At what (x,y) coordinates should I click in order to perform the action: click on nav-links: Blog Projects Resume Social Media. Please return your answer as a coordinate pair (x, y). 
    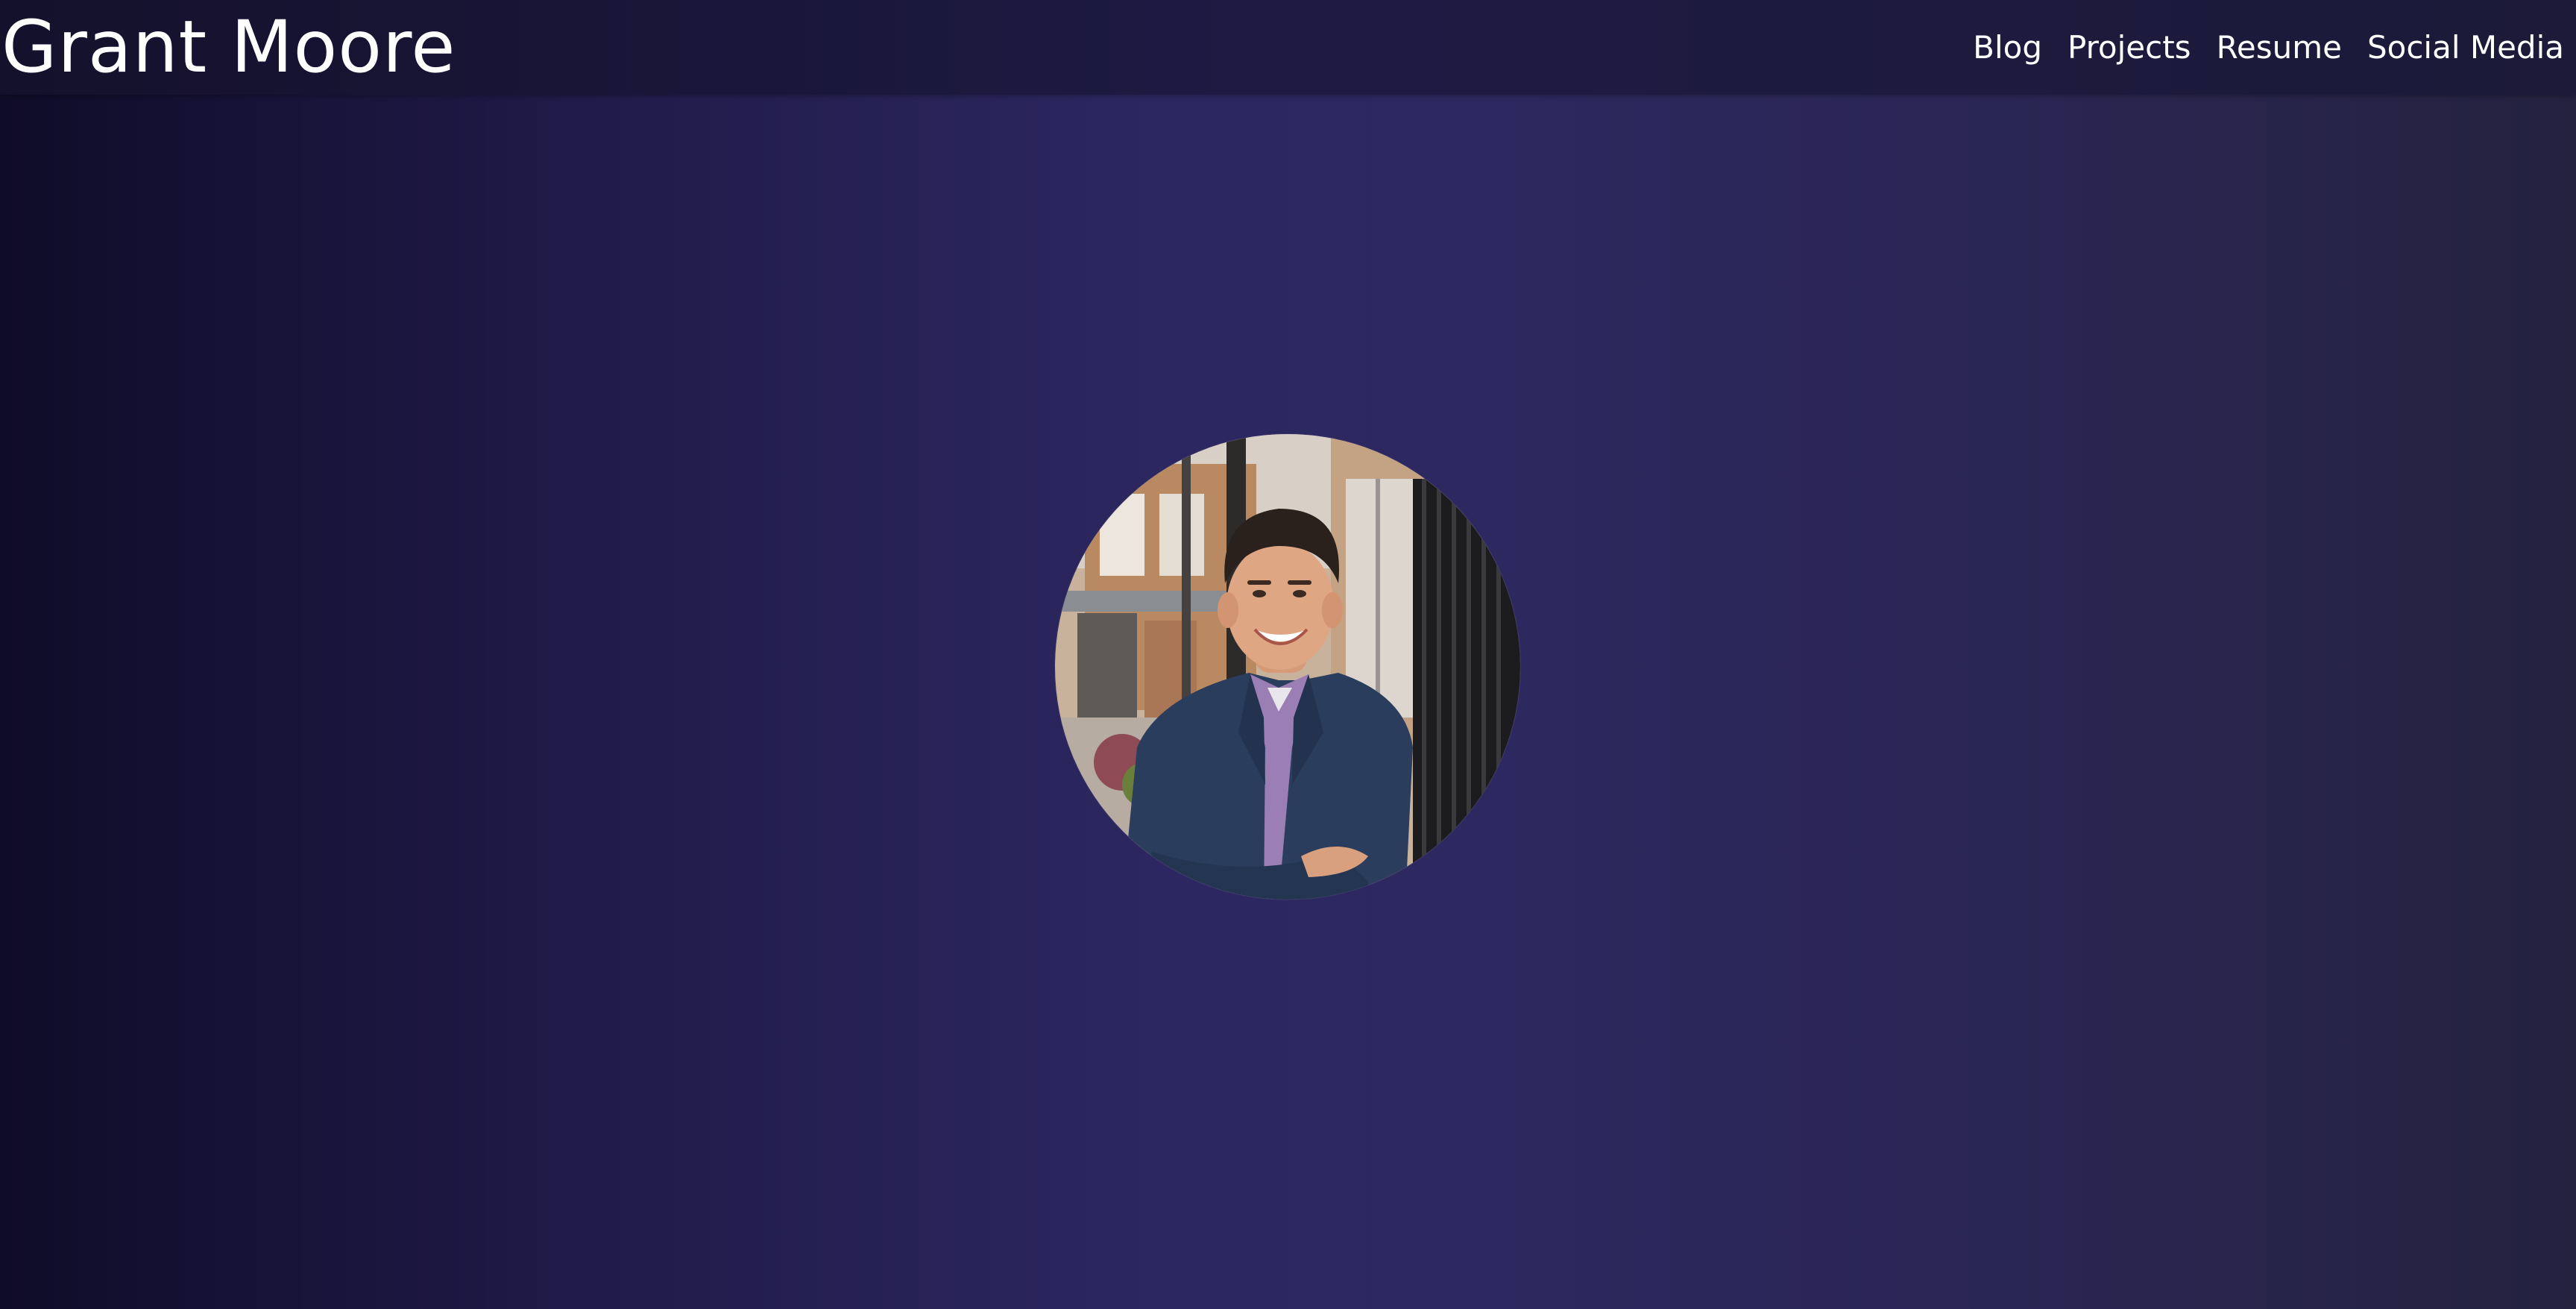
    Looking at the image, I should click on (2268, 48).